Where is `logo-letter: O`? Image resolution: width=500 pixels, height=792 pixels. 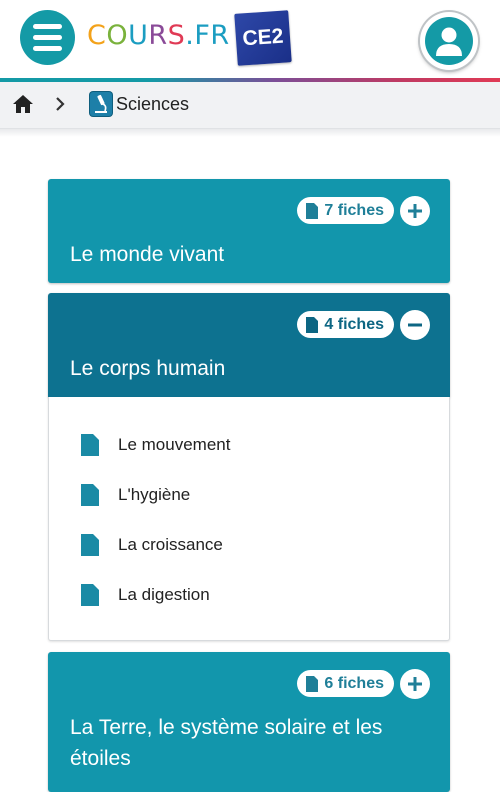
logo-letter: O is located at coordinates (117, 35).